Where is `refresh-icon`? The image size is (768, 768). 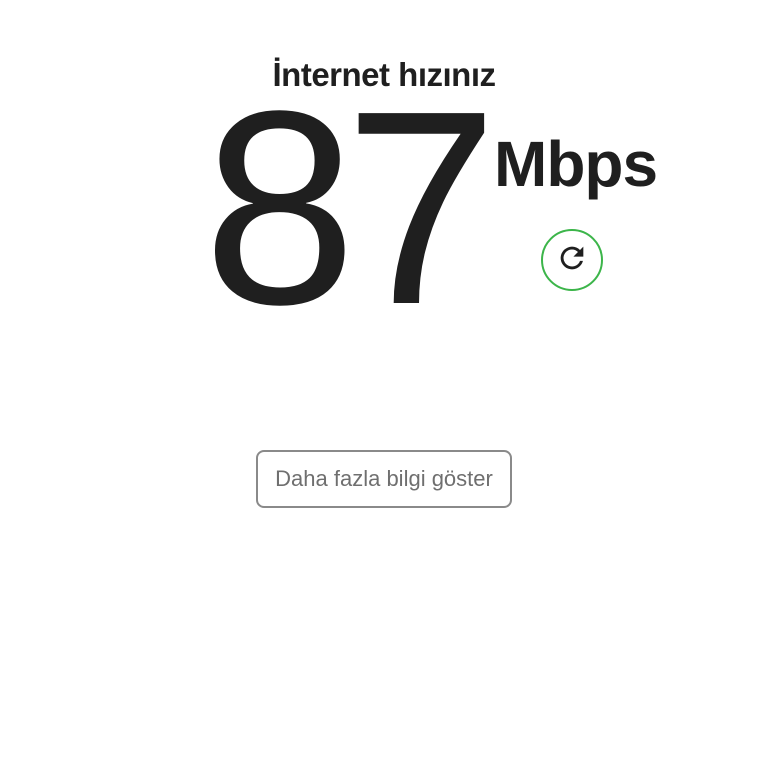
refresh-icon is located at coordinates (572, 260).